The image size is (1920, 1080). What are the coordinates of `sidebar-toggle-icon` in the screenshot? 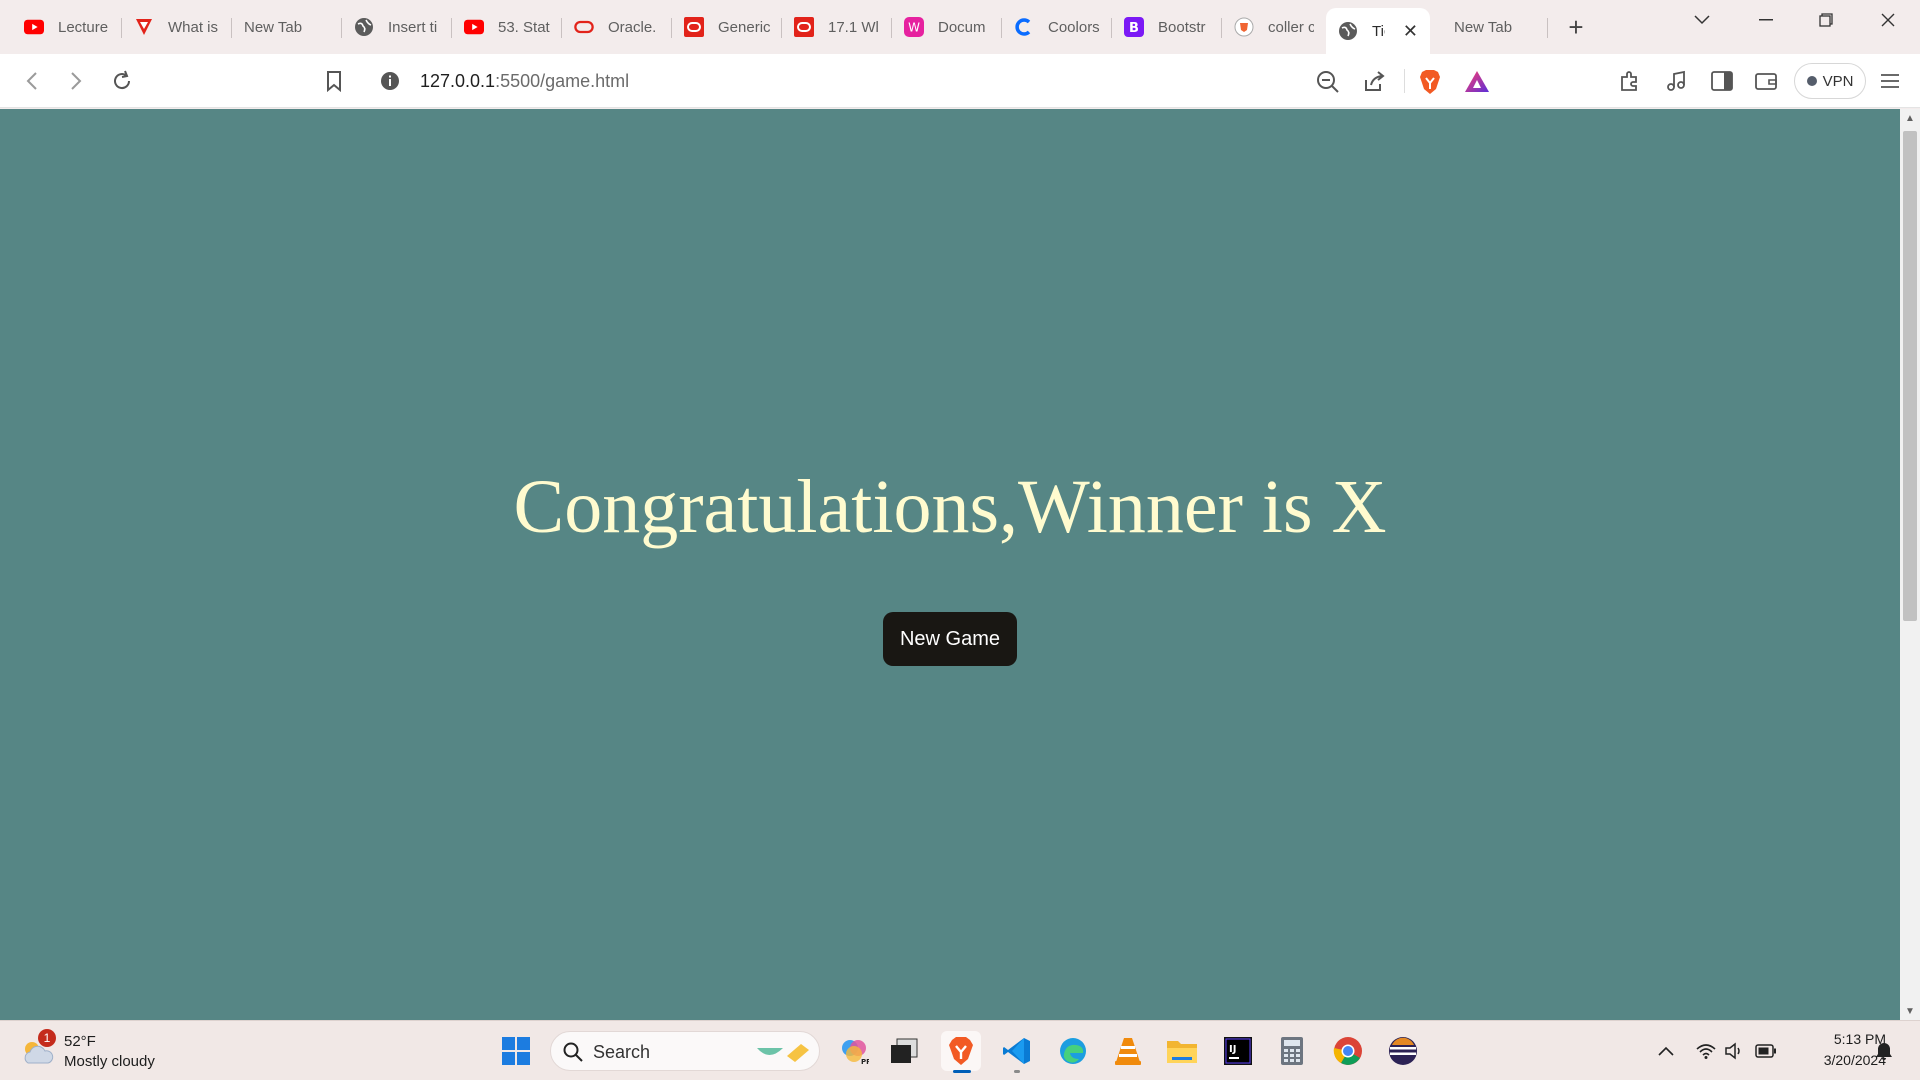 It's located at (1722, 81).